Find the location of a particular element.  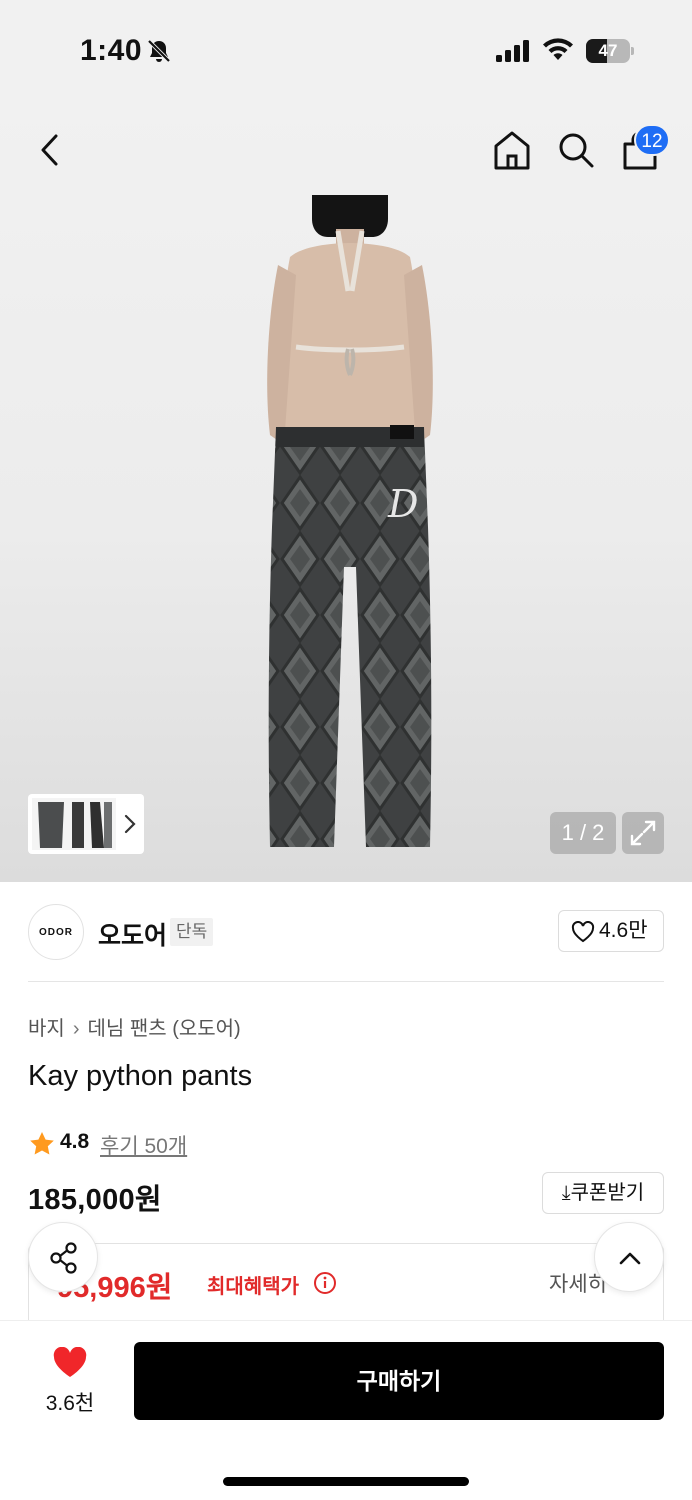

battery-icon: 47 is located at coordinates (610, 51).